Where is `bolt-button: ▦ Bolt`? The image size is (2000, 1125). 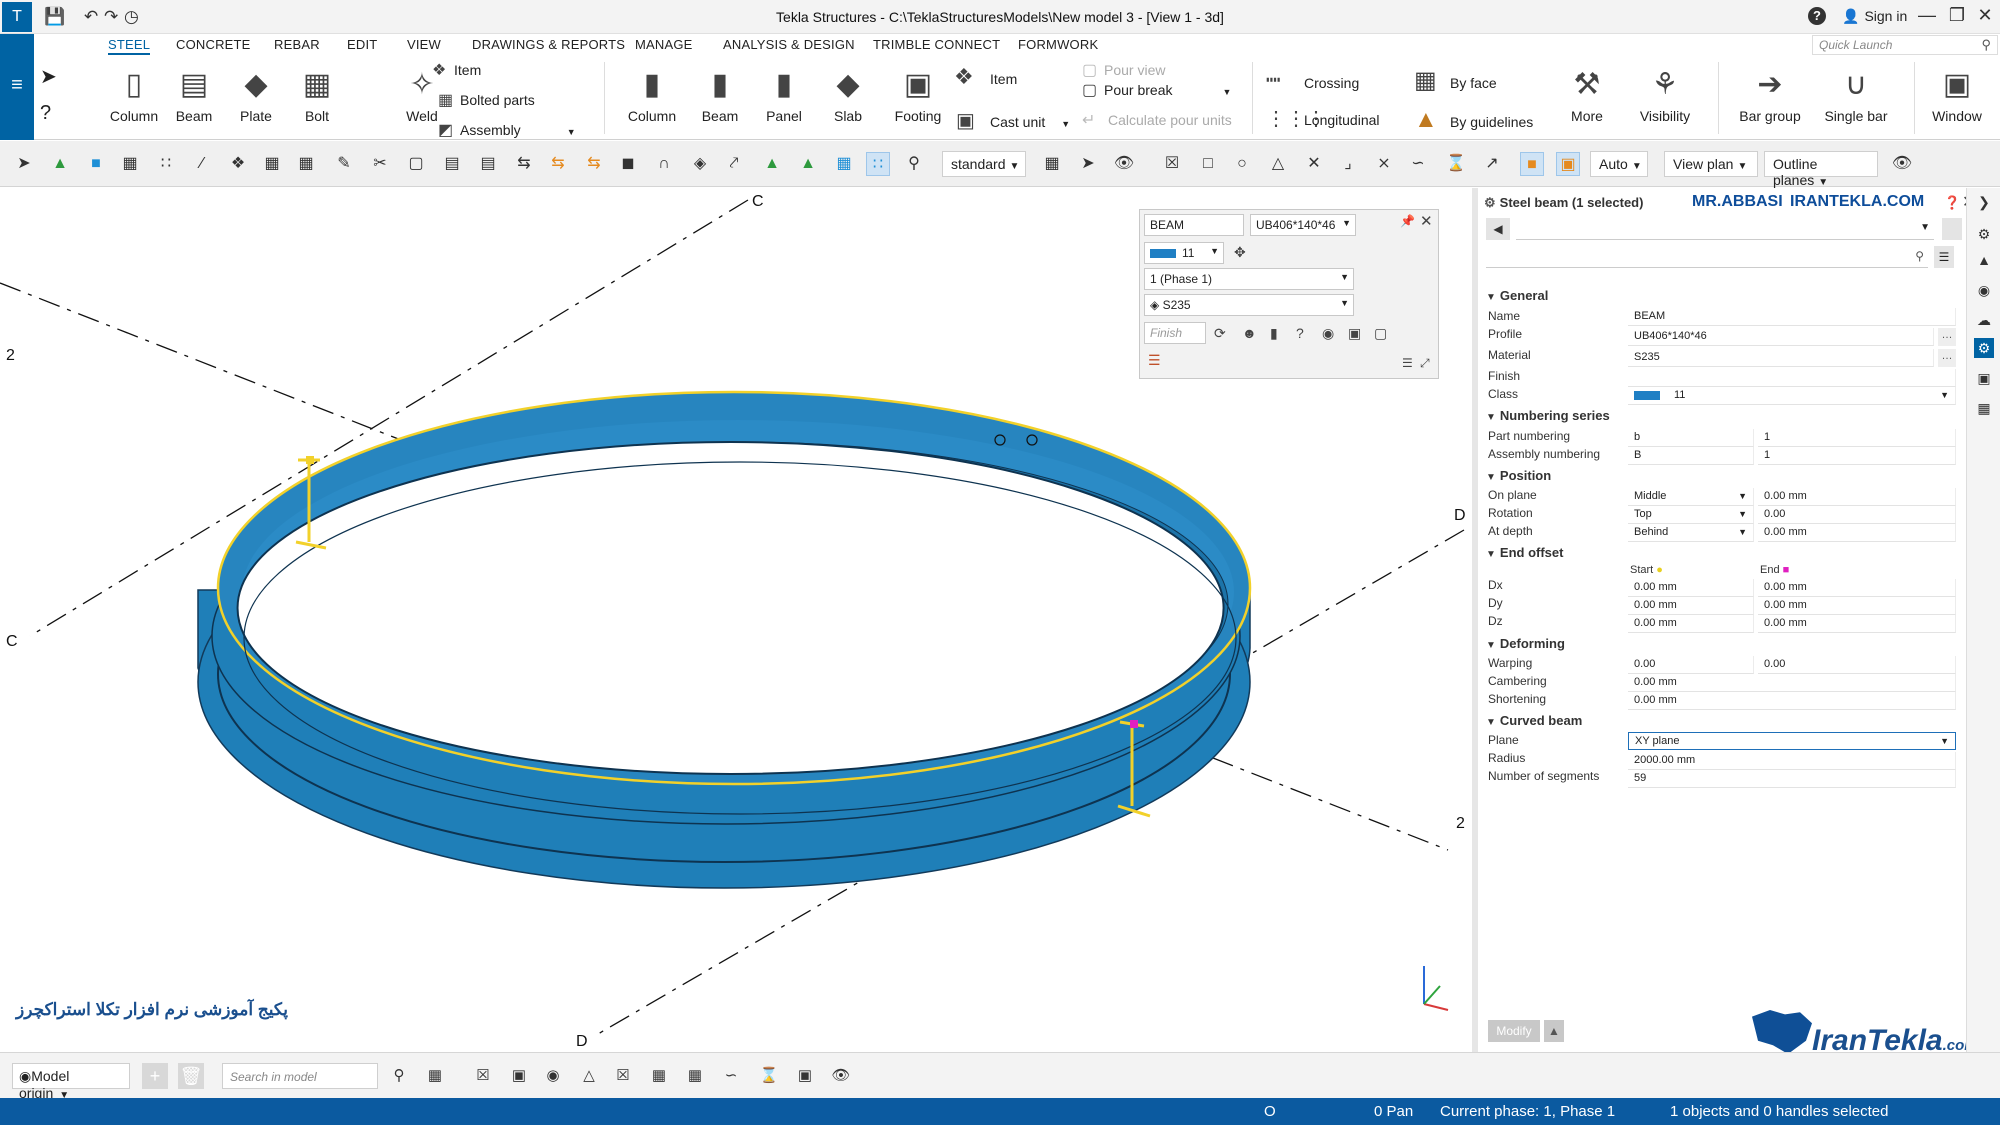 bolt-button: ▦ Bolt is located at coordinates (317, 93).